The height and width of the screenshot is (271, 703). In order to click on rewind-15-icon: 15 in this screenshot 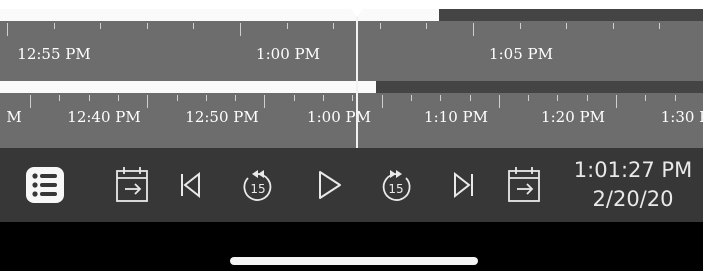, I will do `click(257, 185)`.